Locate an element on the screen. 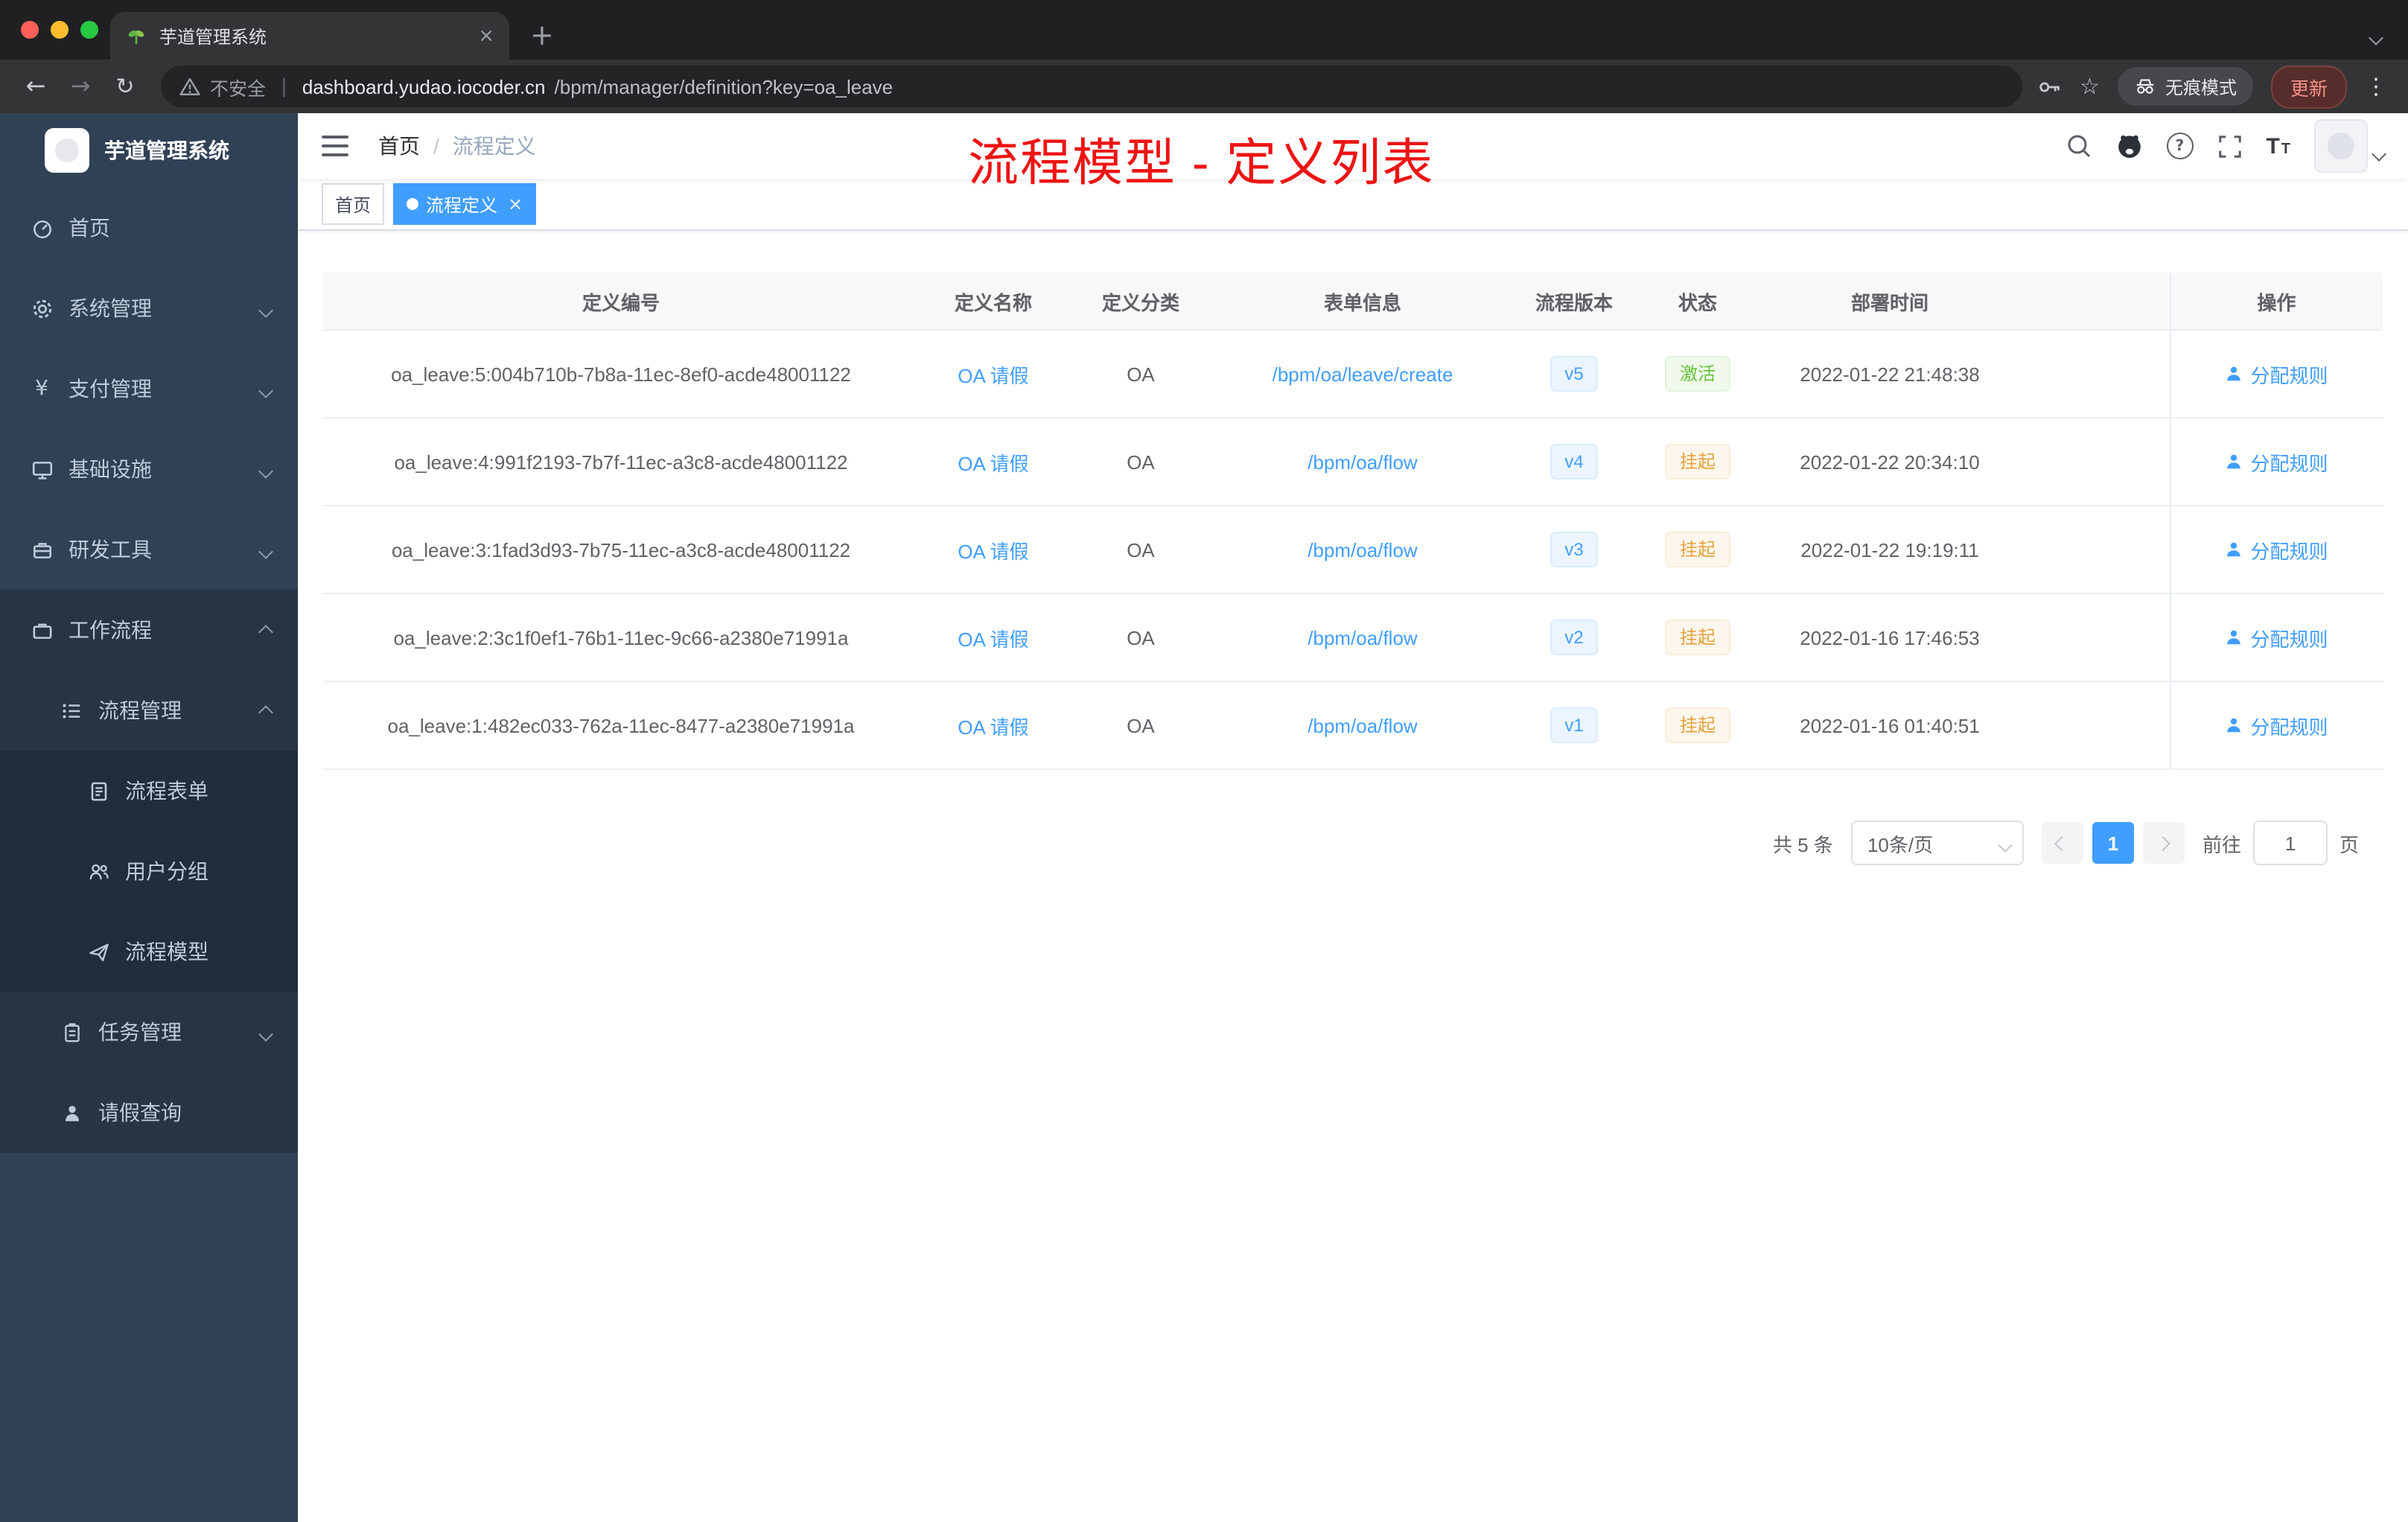 The height and width of the screenshot is (1522, 2408). minimize-window-button is located at coordinates (60, 30).